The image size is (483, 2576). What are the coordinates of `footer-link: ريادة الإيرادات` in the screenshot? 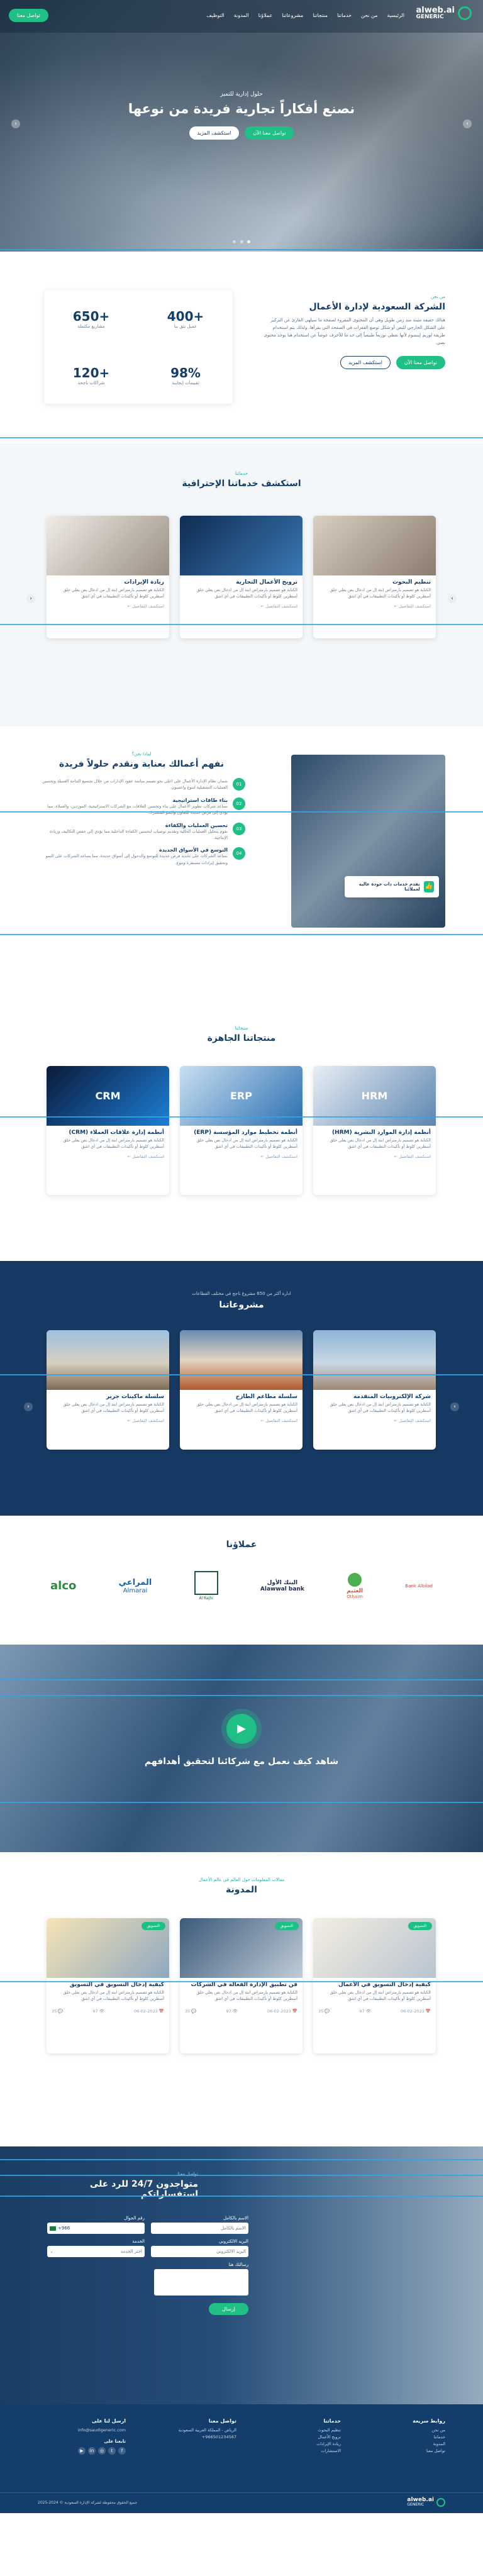 It's located at (300, 2443).